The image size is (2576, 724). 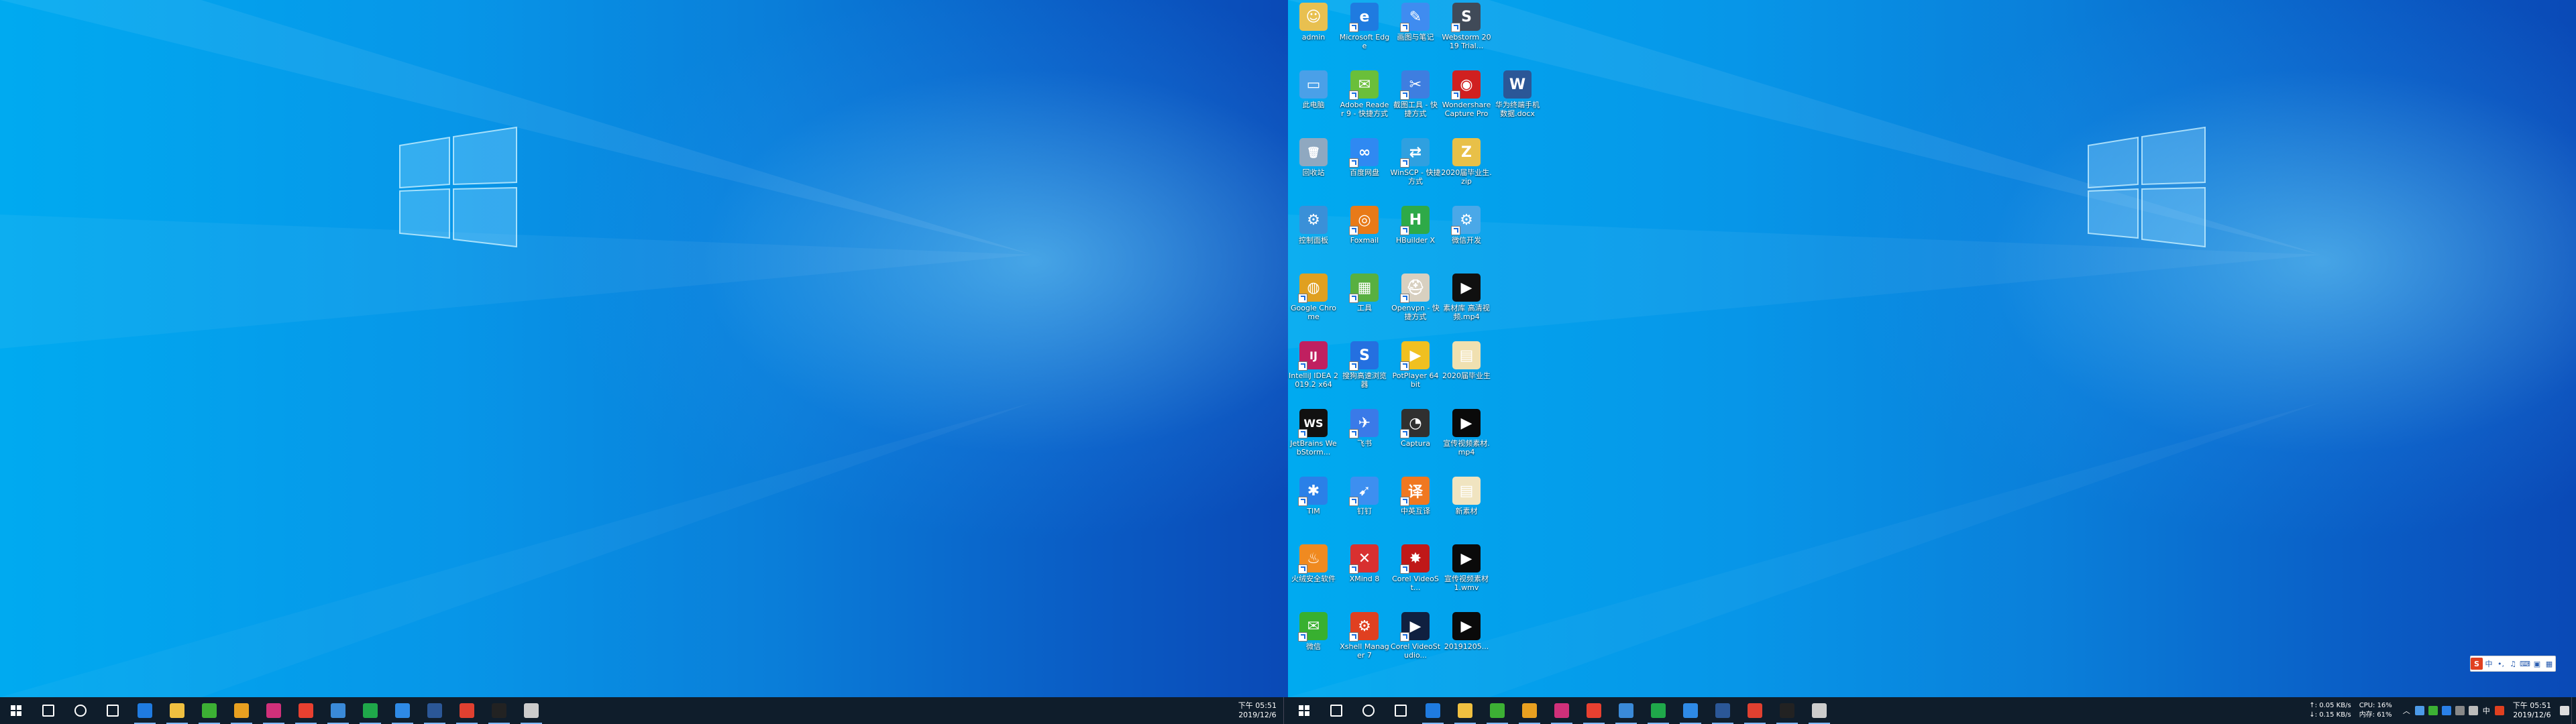 What do you see at coordinates (1364, 293) in the screenshot?
I see `desktop-icon: ▦ 工具` at bounding box center [1364, 293].